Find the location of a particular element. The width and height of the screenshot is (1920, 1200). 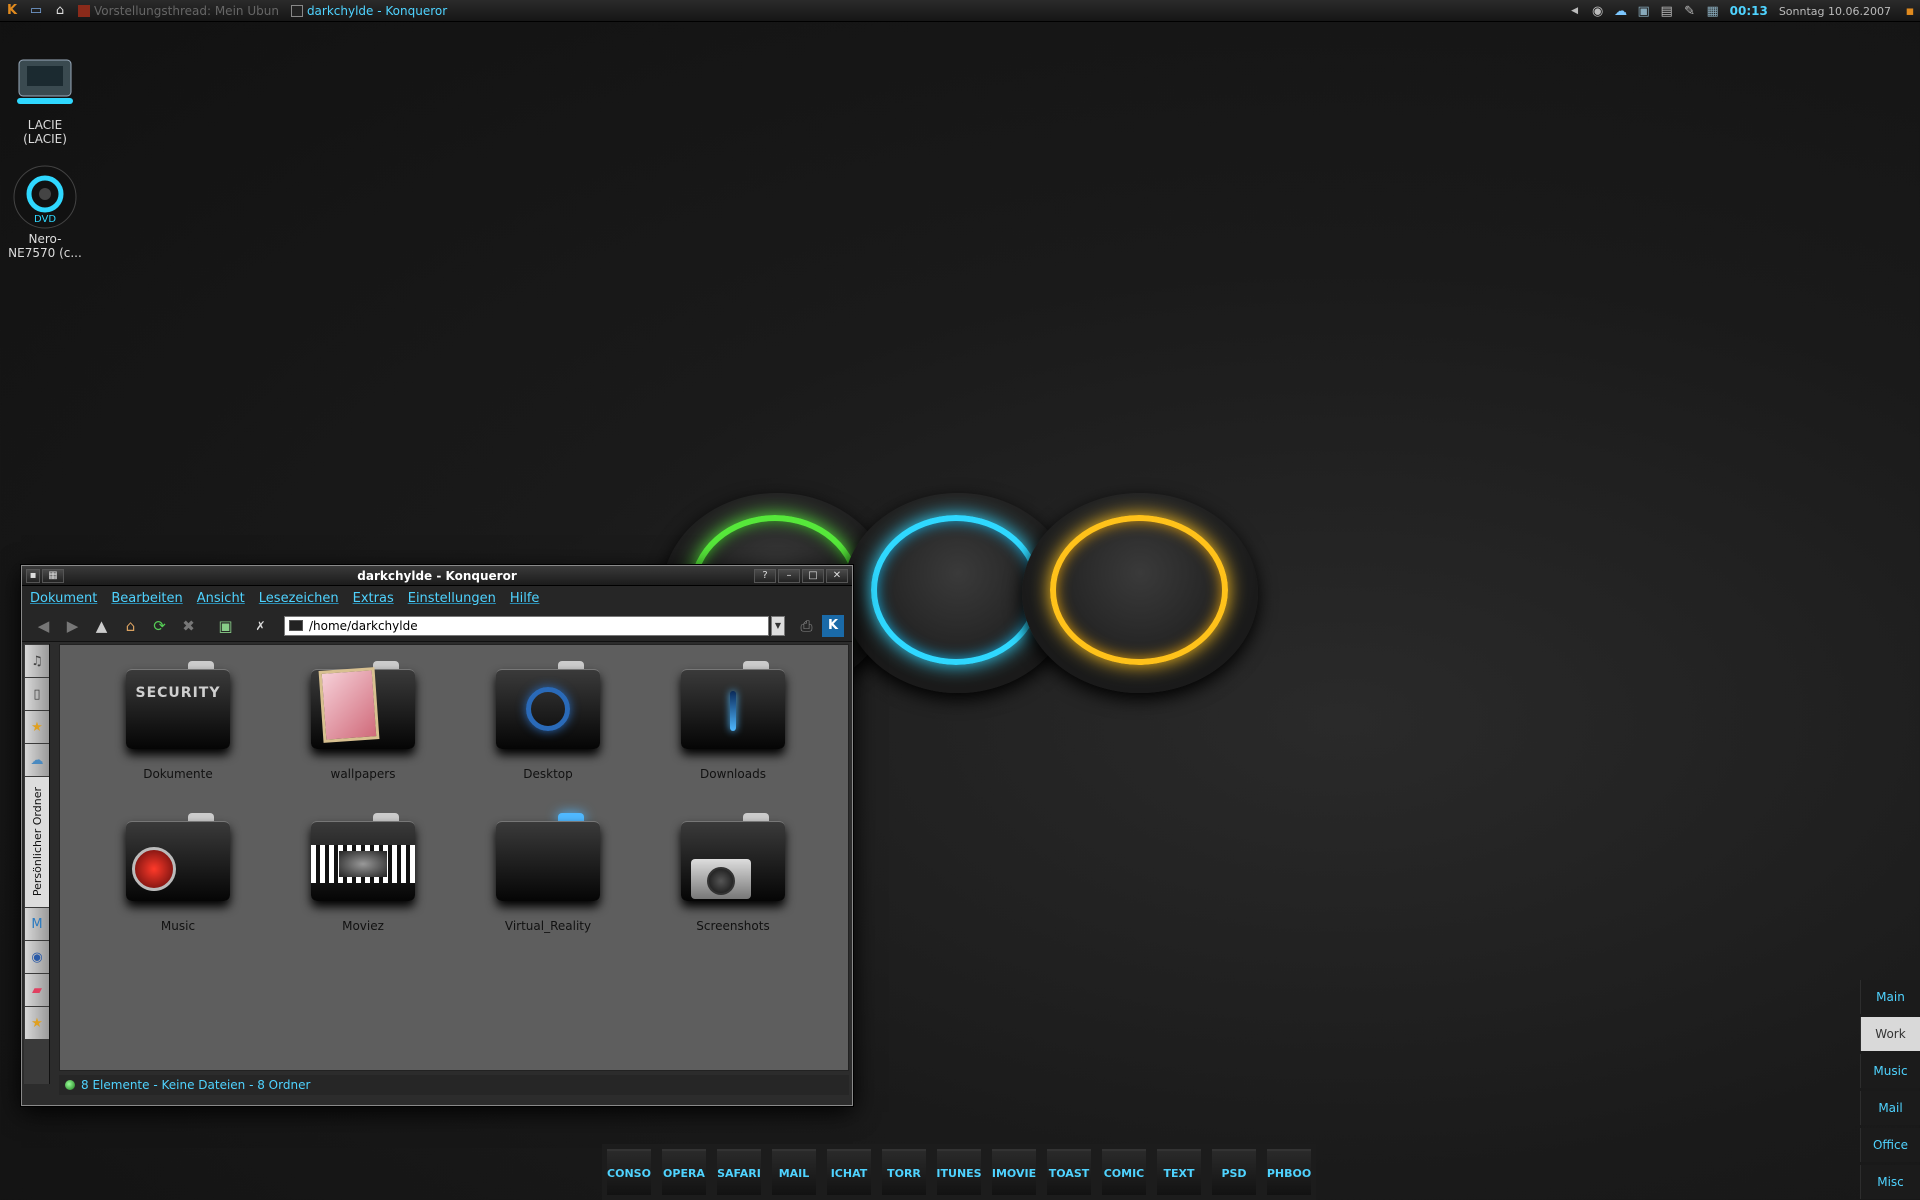

dock-item-toast: TOAST is located at coordinates (1069, 1172).